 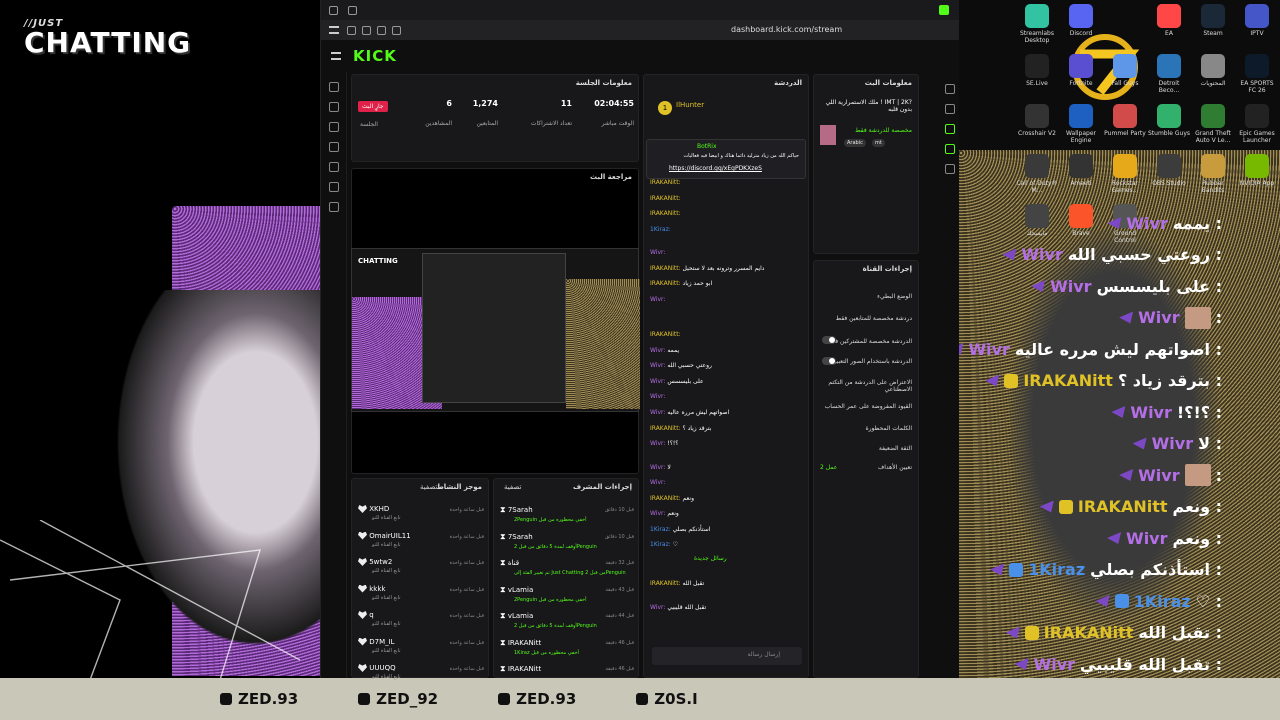 What do you see at coordinates (512, 563) in the screenshot?
I see `mod-action-user: قناة` at bounding box center [512, 563].